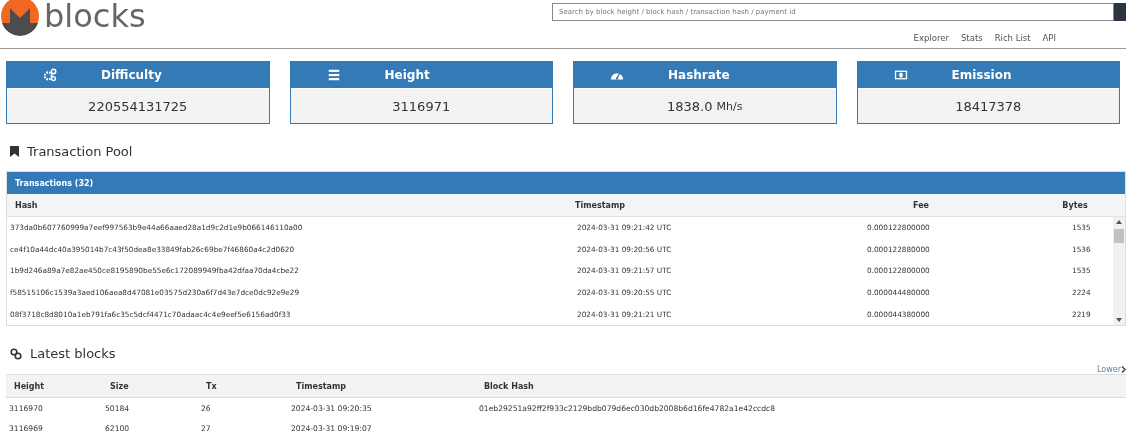  I want to click on search-button, so click(1120, 12).